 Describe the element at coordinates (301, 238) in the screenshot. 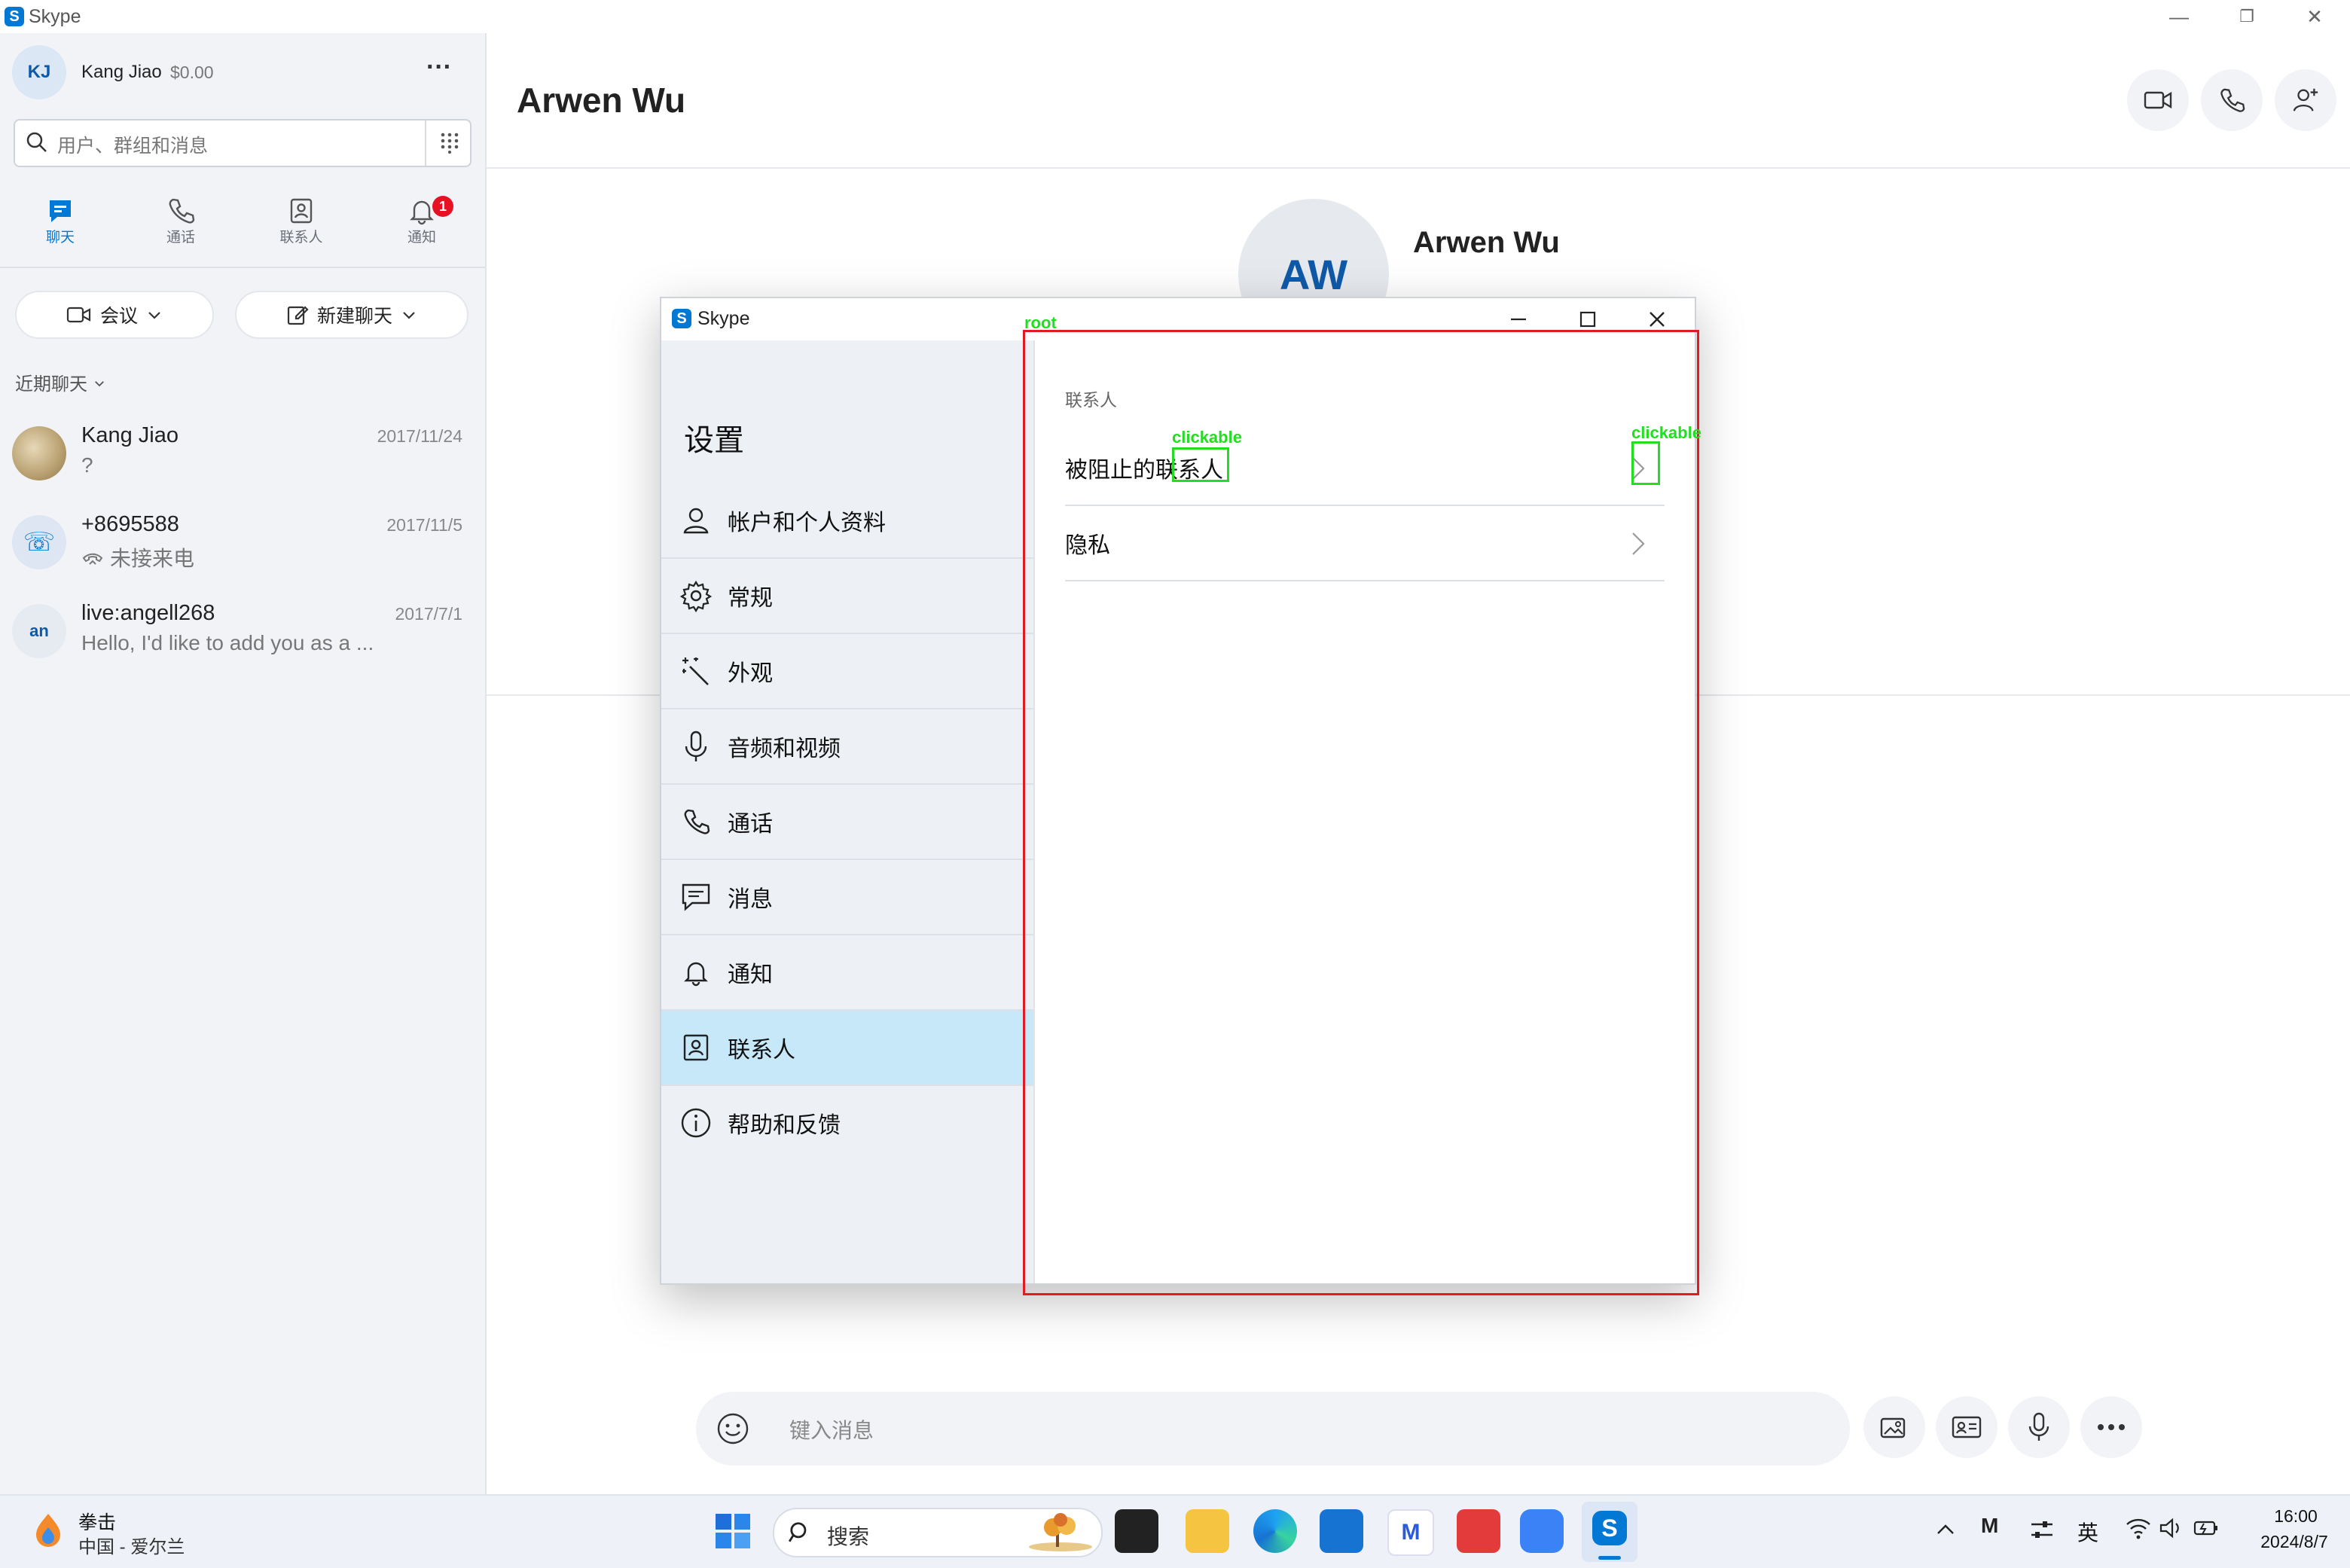

I see `tab-contacts-label: 联系人` at that location.